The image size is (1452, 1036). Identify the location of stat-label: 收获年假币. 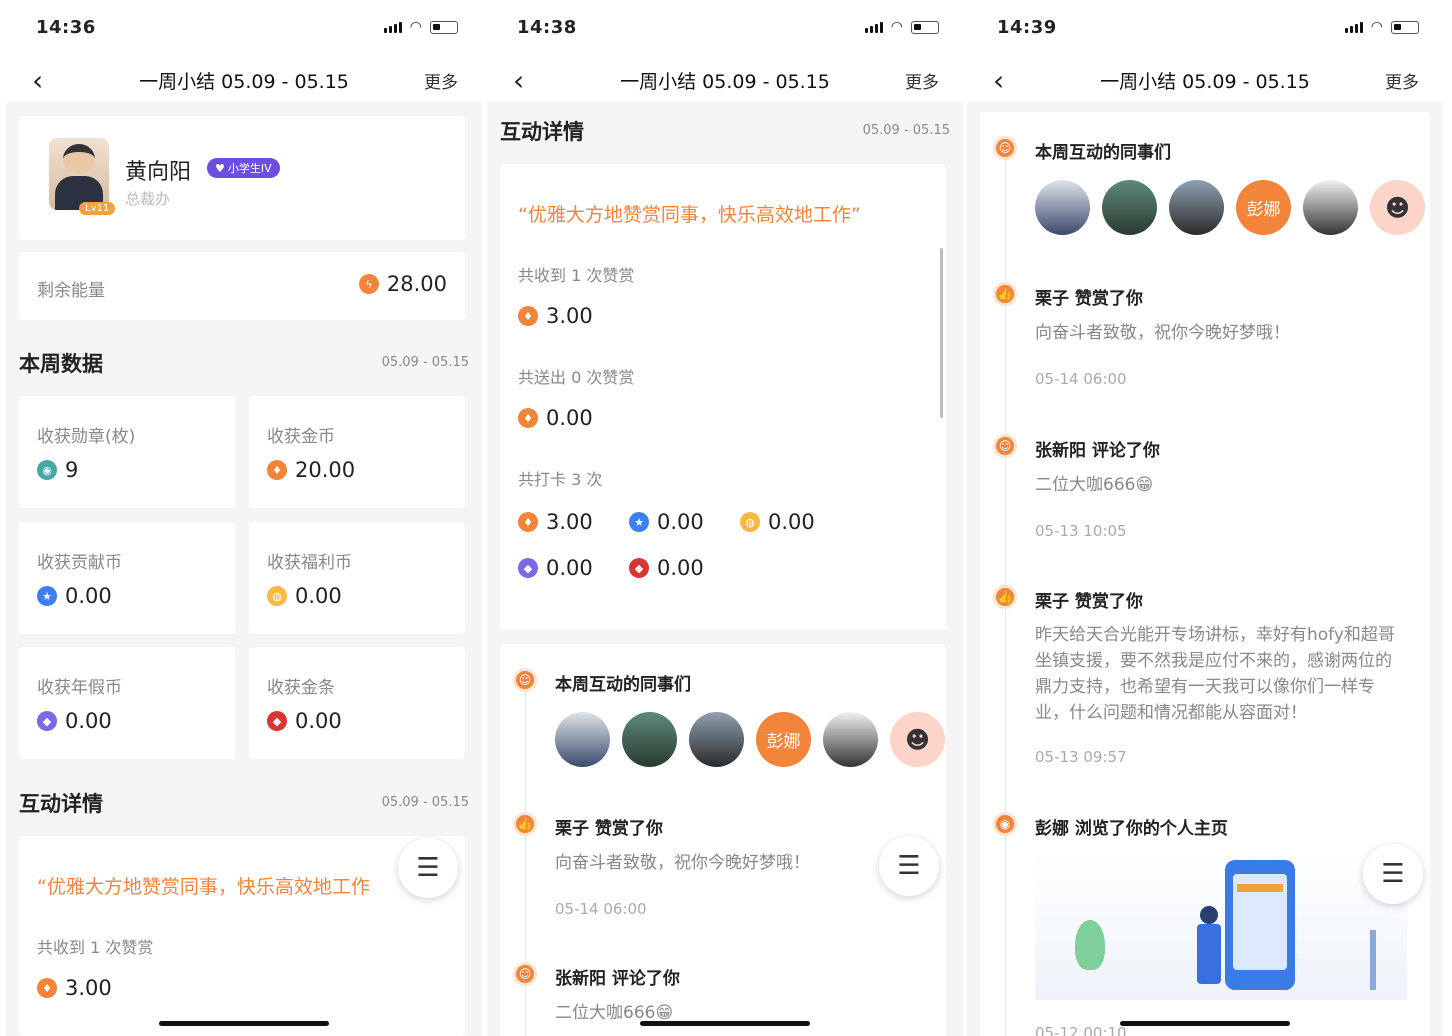
(79, 688).